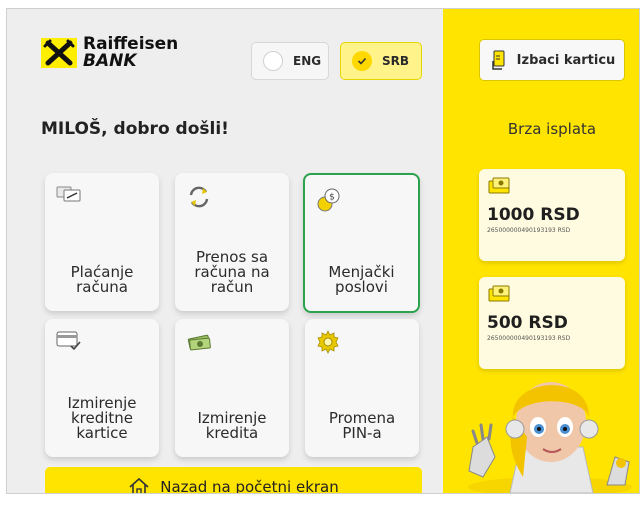  Describe the element at coordinates (533, 215) in the screenshot. I see `quick-cash-amount: 1000 RSD` at that location.